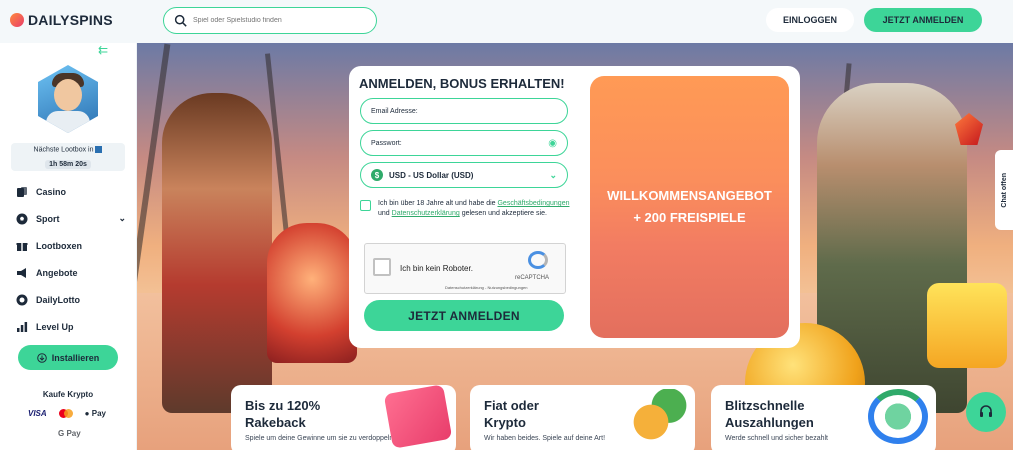 The width and height of the screenshot is (1013, 450). What do you see at coordinates (418, 416) in the screenshot?
I see `wallet-icon` at bounding box center [418, 416].